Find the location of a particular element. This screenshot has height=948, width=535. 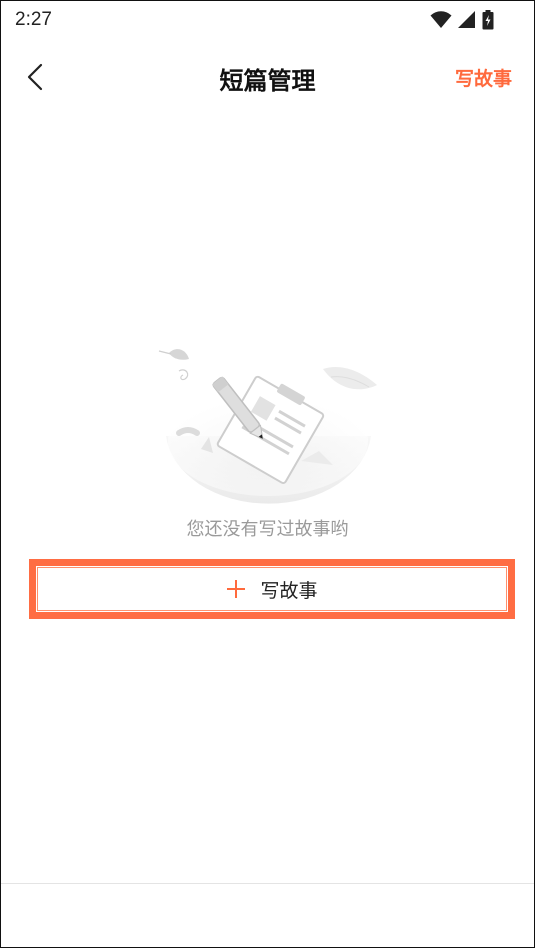

status-bar: 2:27 is located at coordinates (267, 21).